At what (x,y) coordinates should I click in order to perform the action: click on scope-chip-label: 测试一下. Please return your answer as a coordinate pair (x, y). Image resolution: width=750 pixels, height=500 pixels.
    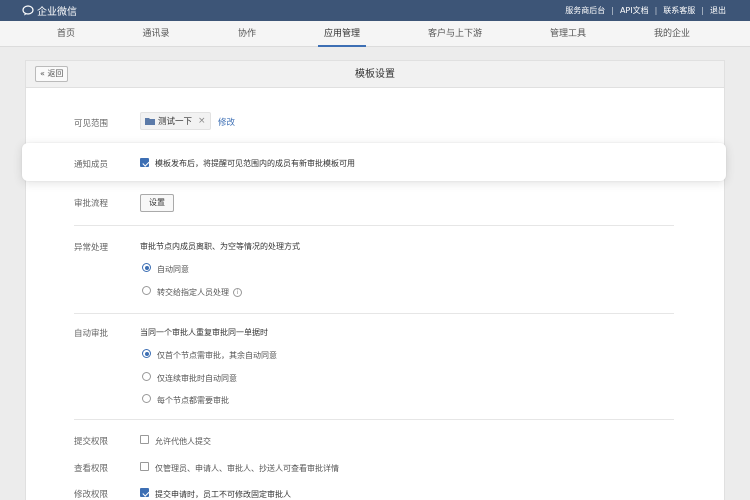
    Looking at the image, I should click on (175, 122).